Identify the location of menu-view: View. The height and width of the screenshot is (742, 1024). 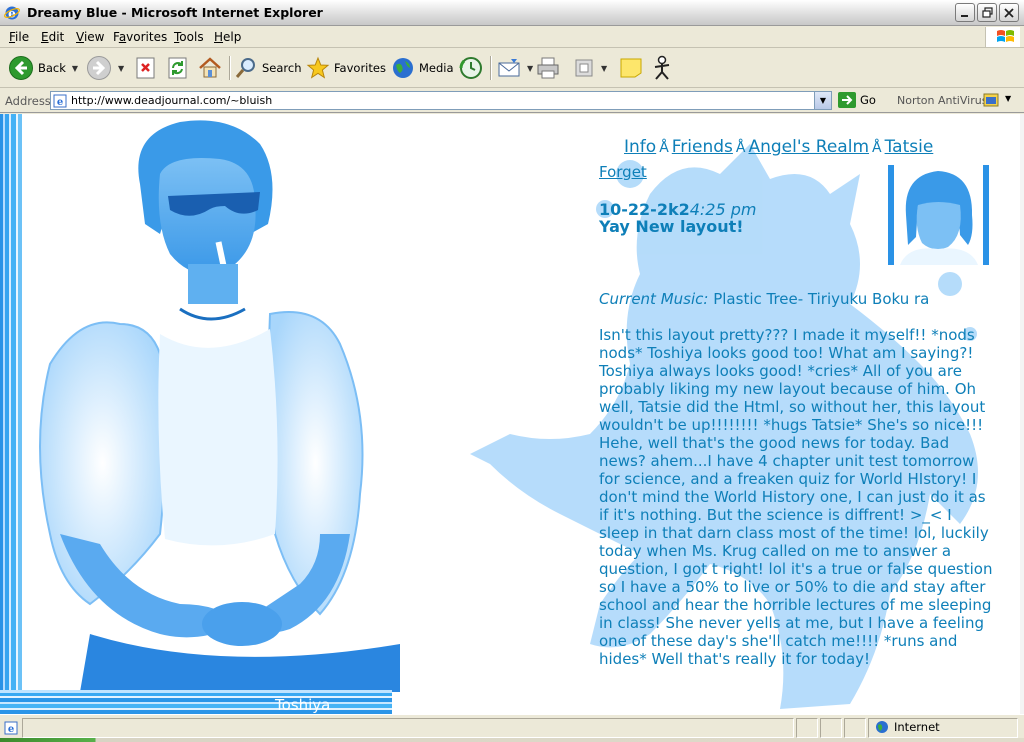
(90, 37).